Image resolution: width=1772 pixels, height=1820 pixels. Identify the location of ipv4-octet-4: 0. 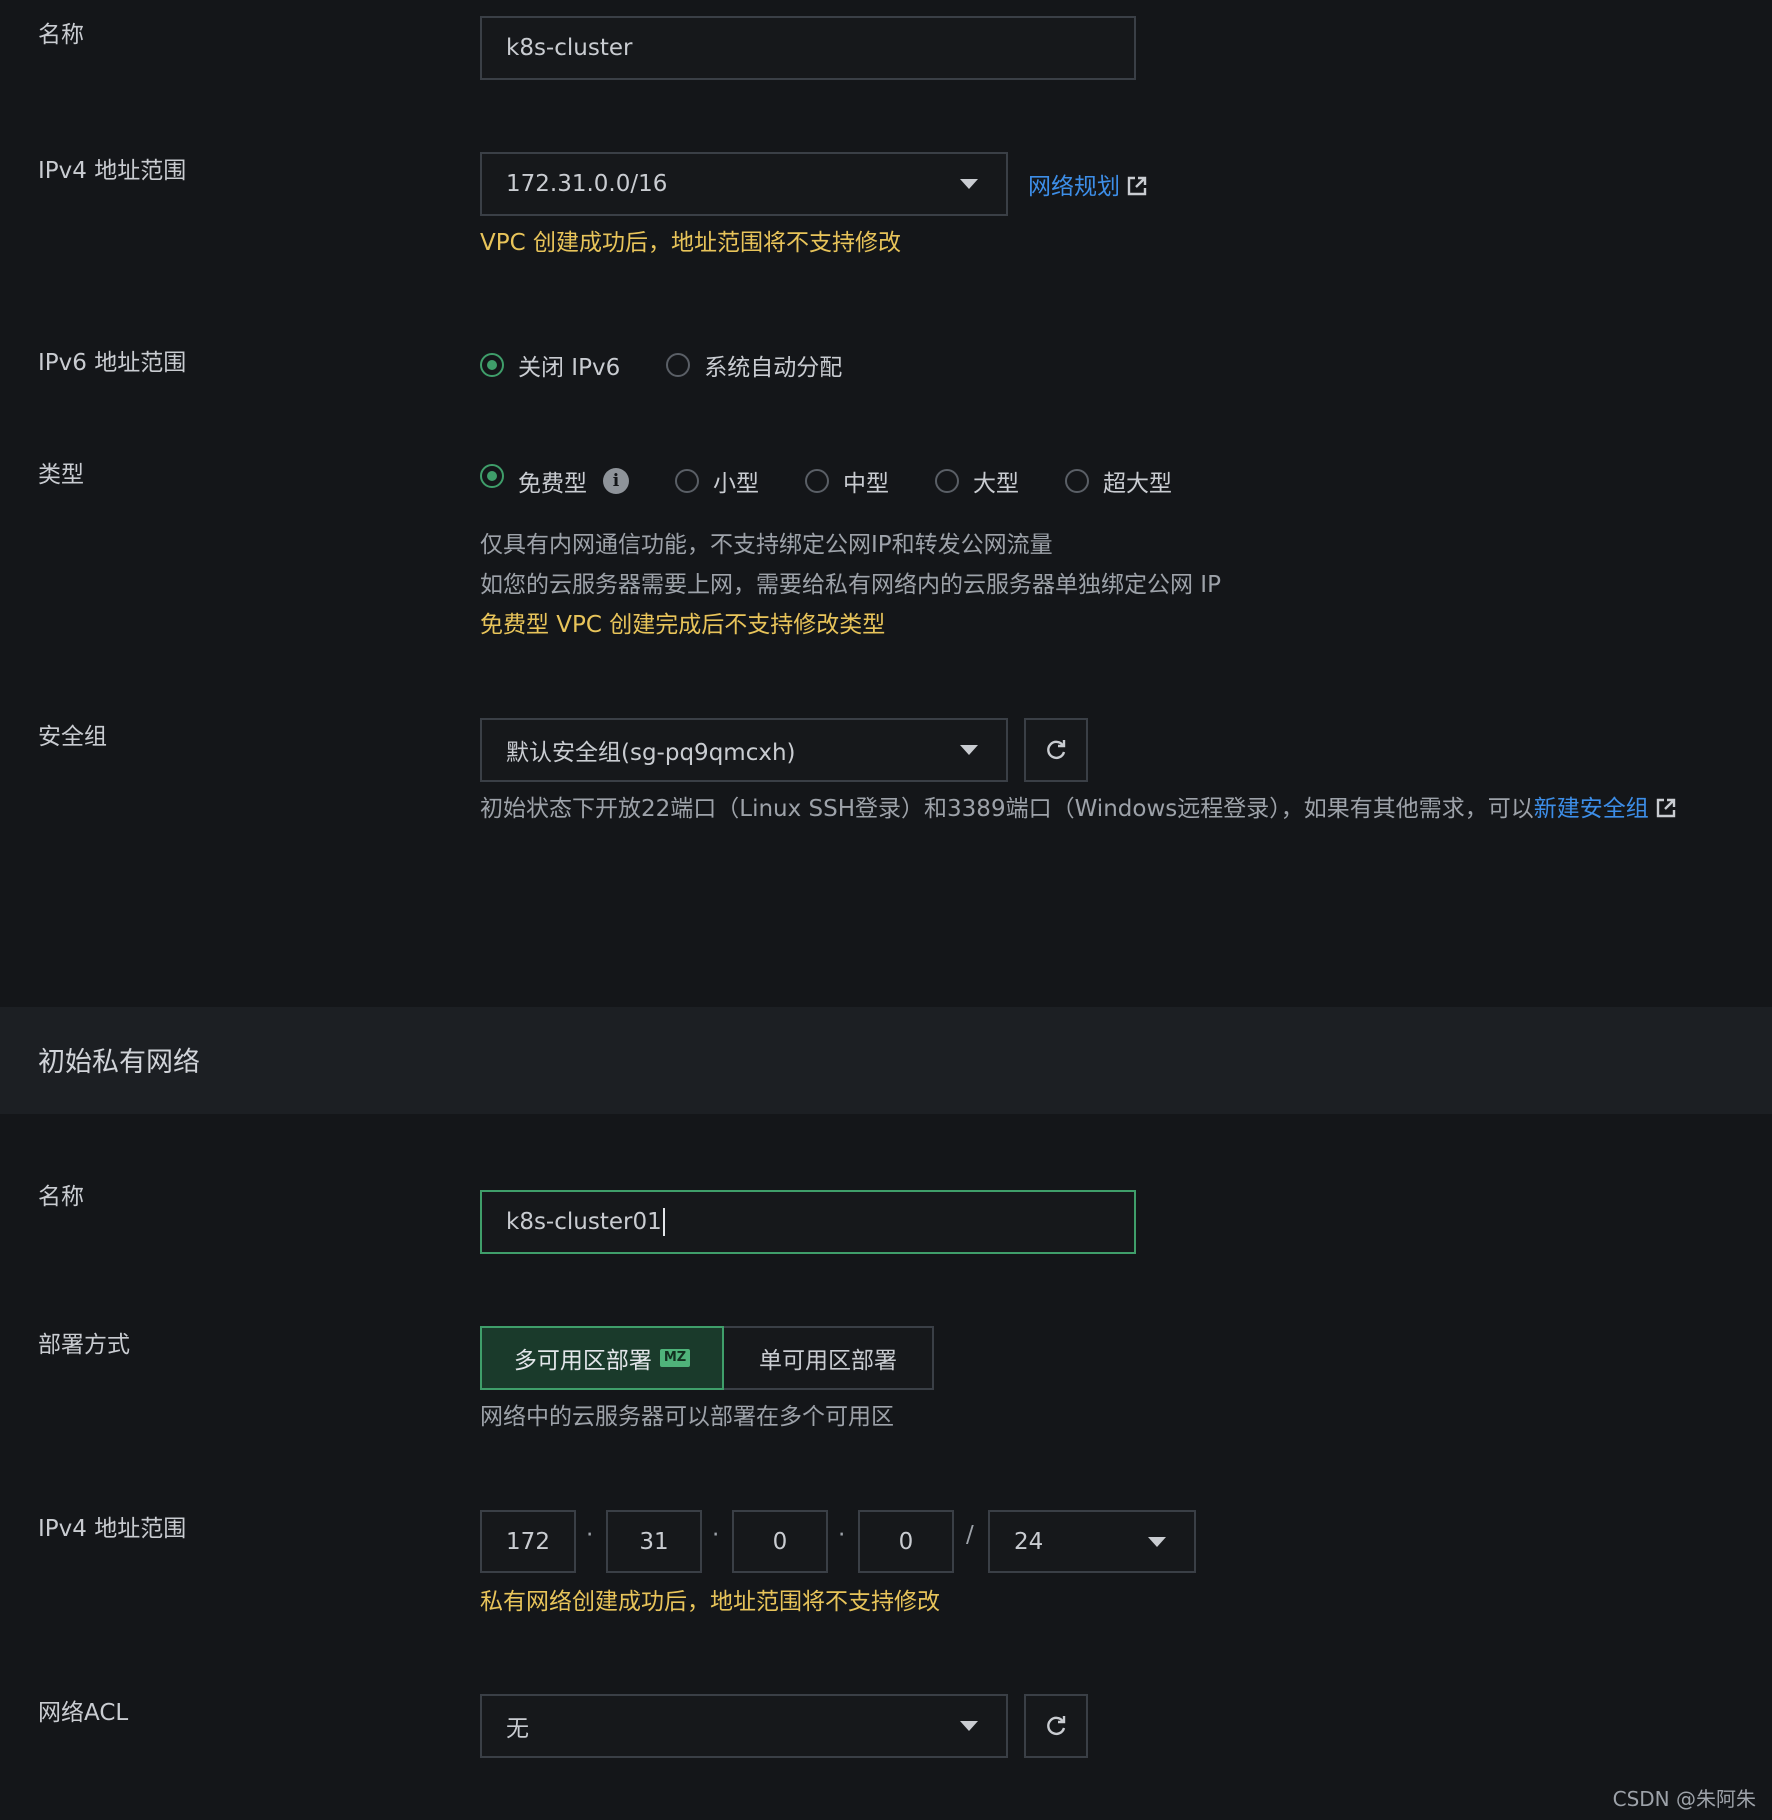
(906, 1541).